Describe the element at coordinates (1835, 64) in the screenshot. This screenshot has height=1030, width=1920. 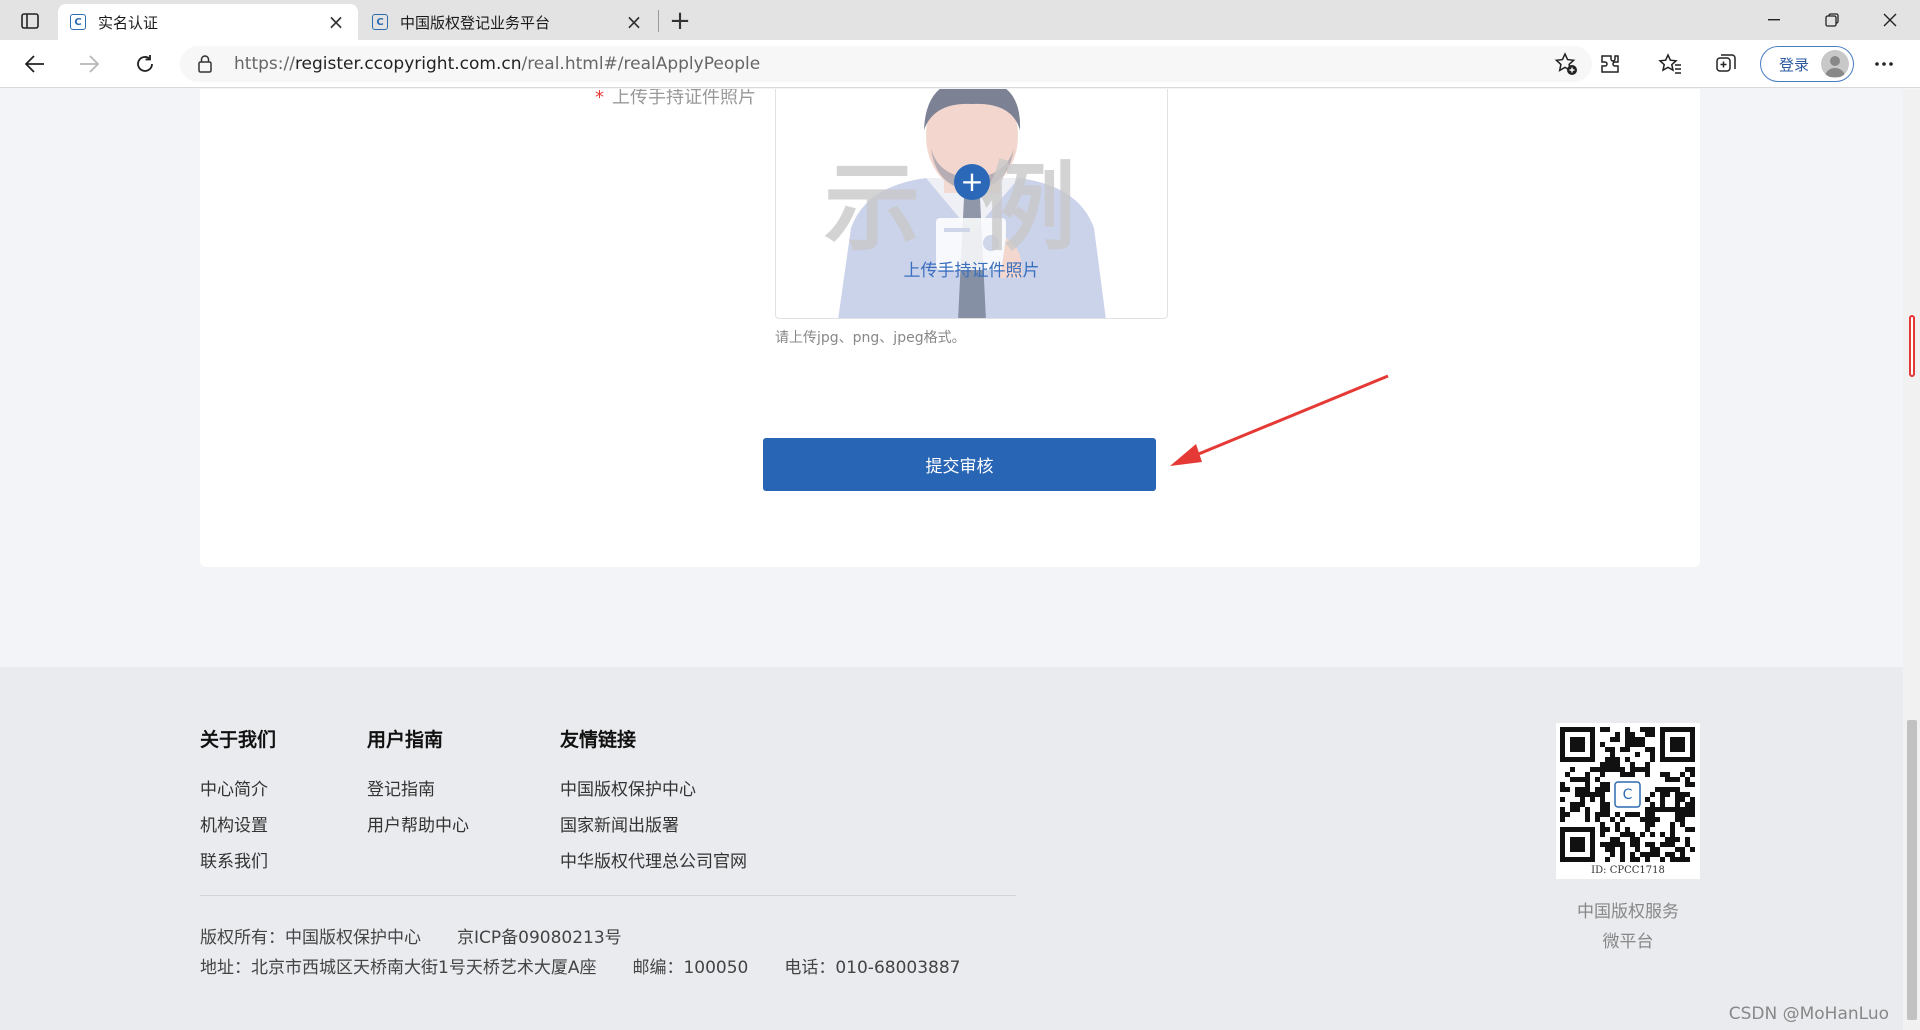
I see `avatar` at that location.